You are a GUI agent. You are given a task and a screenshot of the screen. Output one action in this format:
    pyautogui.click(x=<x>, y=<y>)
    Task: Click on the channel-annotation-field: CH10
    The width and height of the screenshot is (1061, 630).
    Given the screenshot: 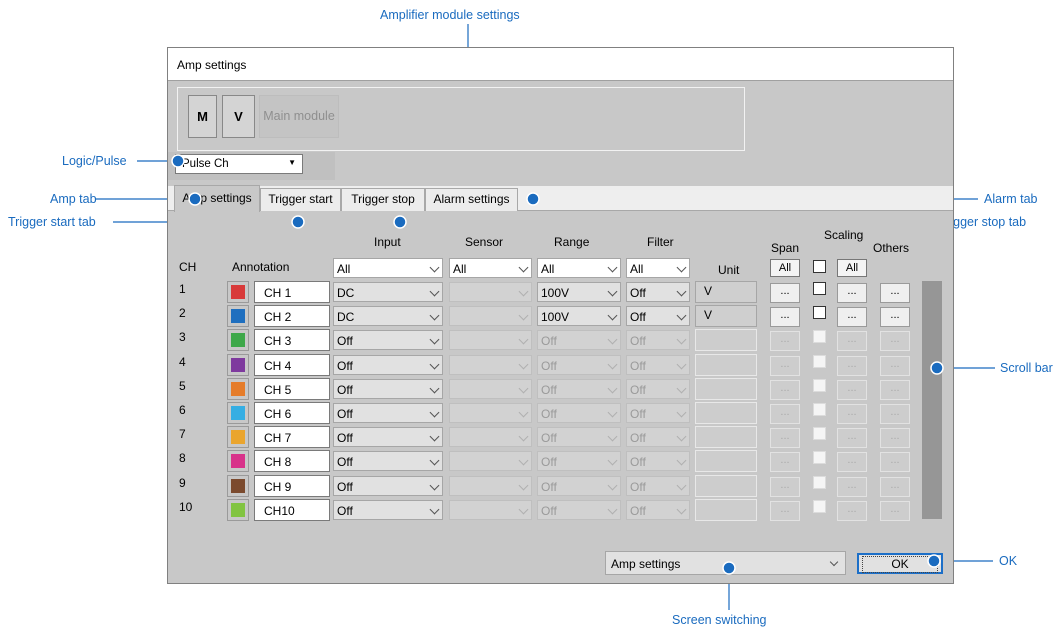 What is the action you would take?
    pyautogui.click(x=292, y=510)
    